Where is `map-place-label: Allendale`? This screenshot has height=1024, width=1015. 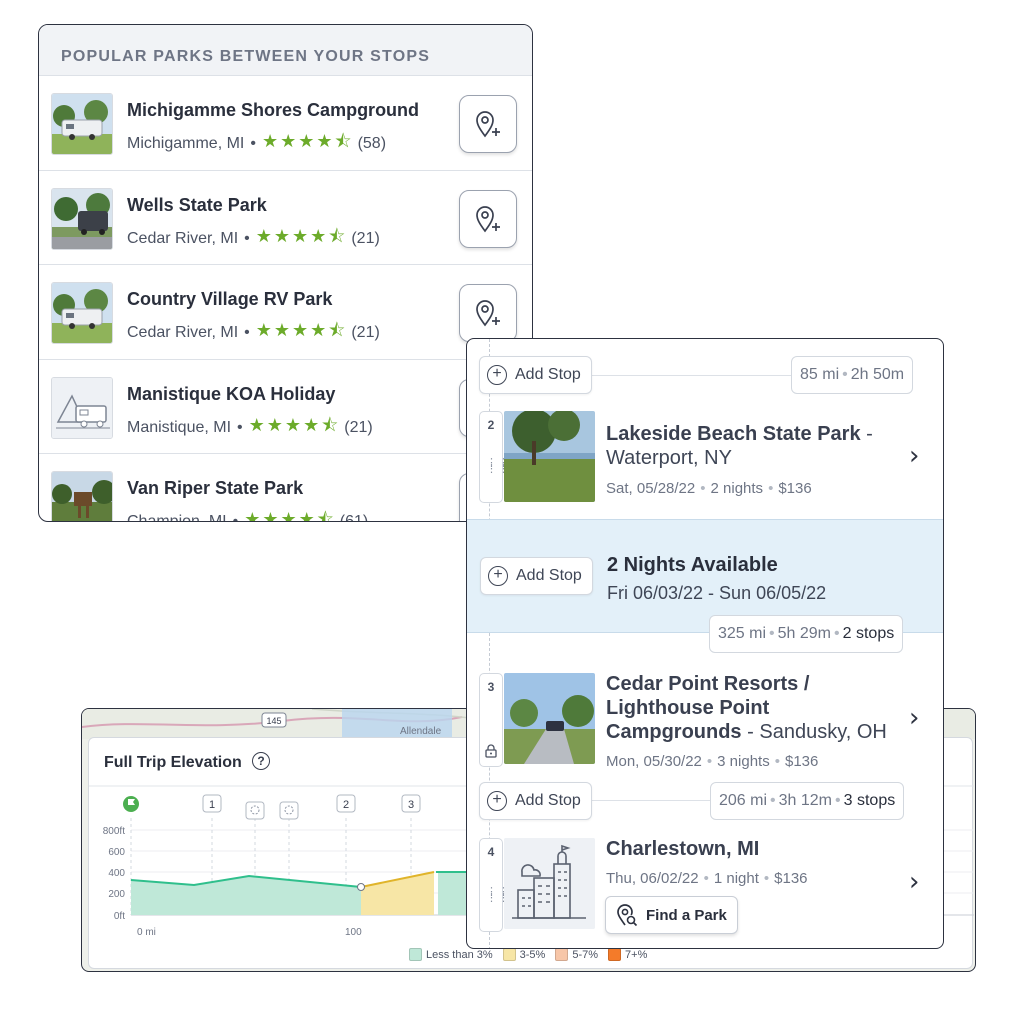 map-place-label: Allendale is located at coordinates (421, 731).